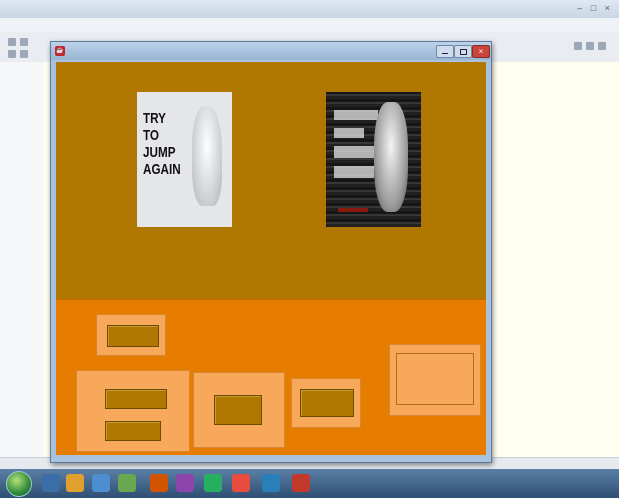 This screenshot has width=619, height=498. What do you see at coordinates (309, 9) in the screenshot?
I see `ide-title-bar: – □ ×` at bounding box center [309, 9].